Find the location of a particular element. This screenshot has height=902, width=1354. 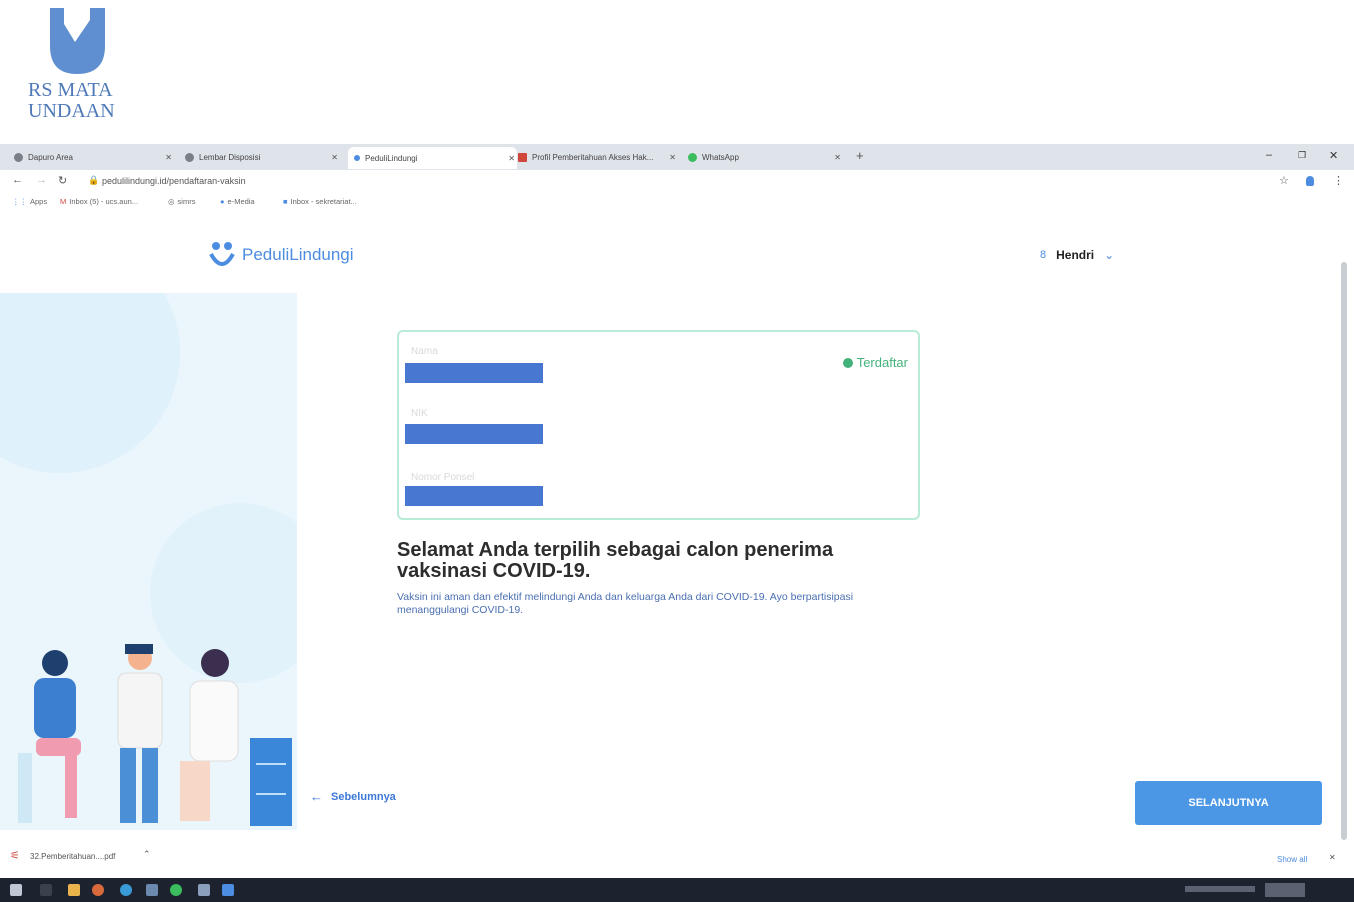

menu-icon: ⋮ is located at coordinates (1338, 180).